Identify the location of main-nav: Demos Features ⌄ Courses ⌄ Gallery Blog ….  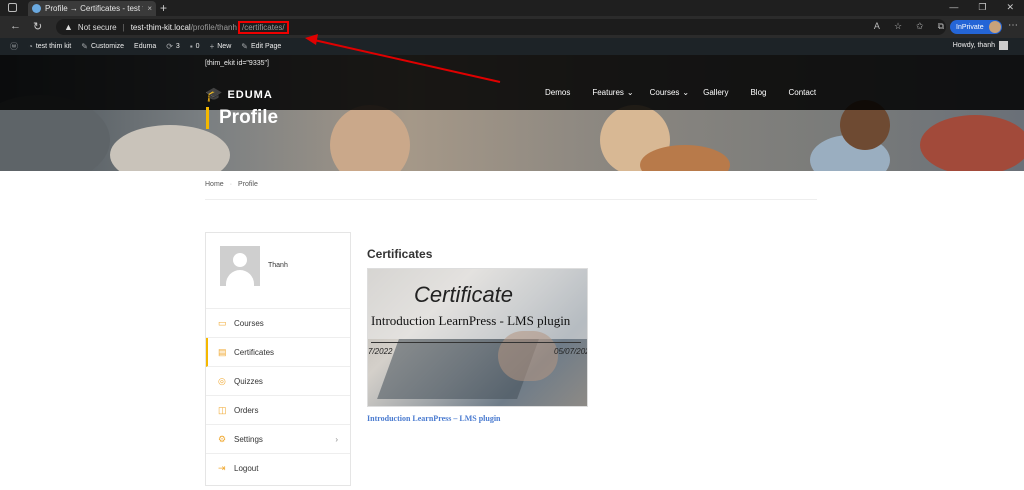
(680, 92).